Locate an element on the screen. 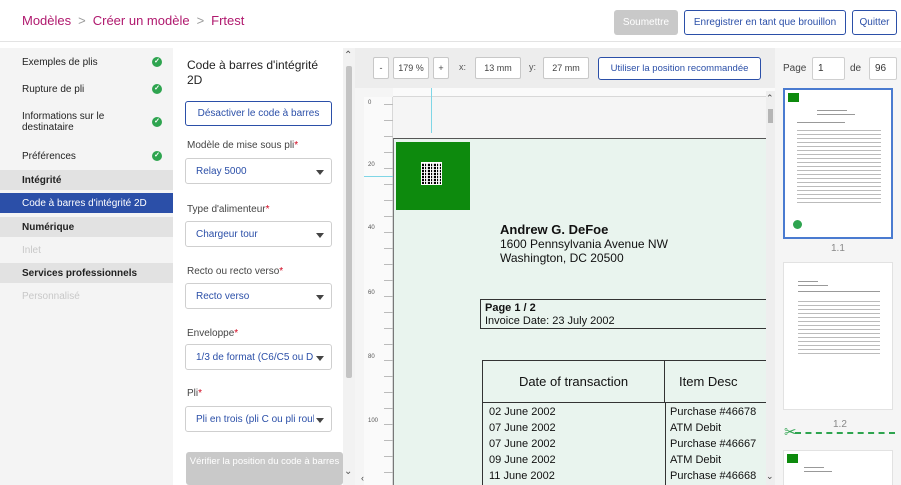  ruler-label: 60 is located at coordinates (371, 293).